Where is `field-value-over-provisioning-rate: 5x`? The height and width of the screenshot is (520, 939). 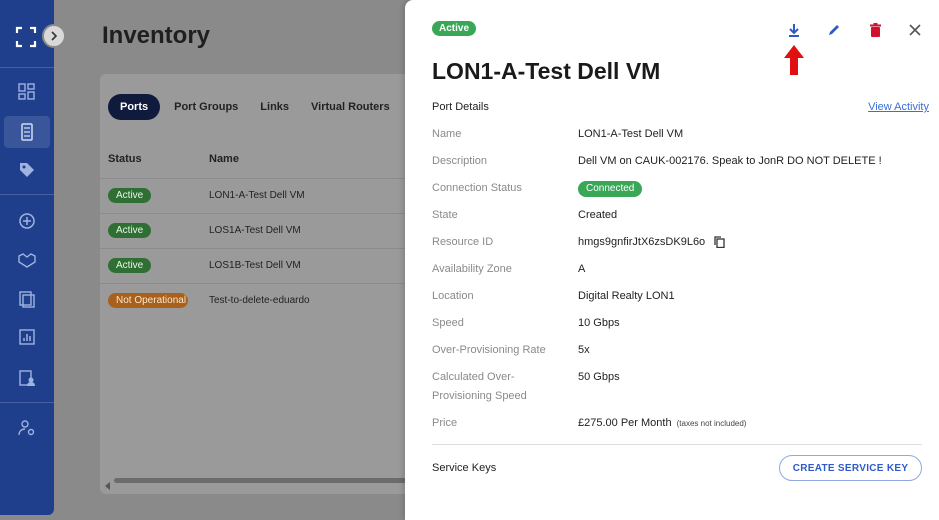 field-value-over-provisioning-rate: 5x is located at coordinates (584, 350).